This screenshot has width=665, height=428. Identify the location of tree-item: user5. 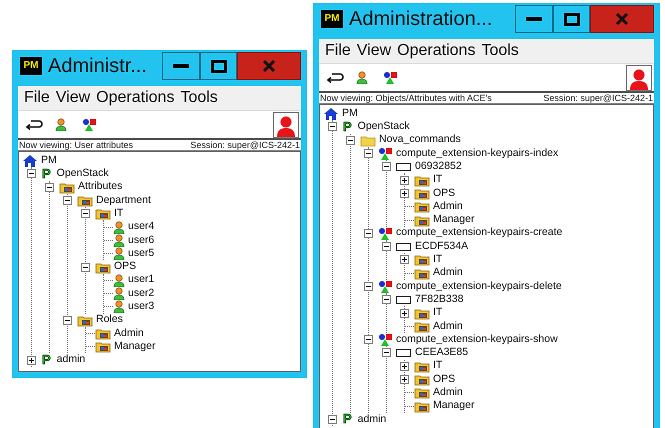
(141, 254).